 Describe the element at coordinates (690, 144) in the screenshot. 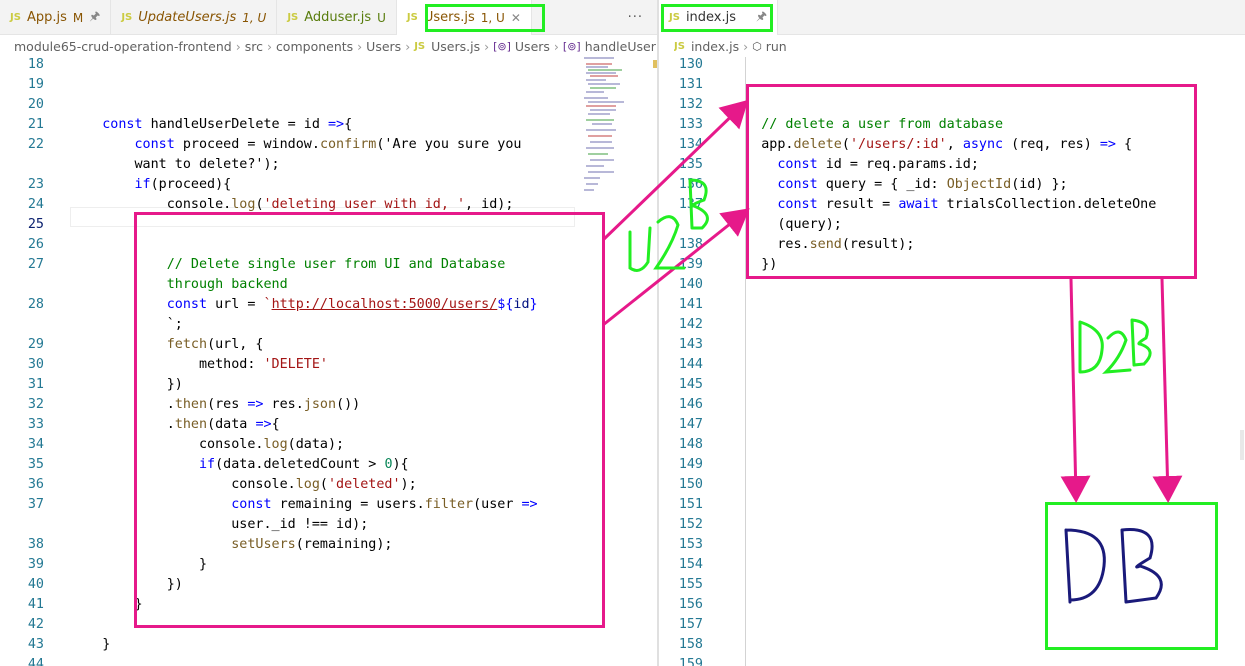

I see `line-number: 134` at that location.